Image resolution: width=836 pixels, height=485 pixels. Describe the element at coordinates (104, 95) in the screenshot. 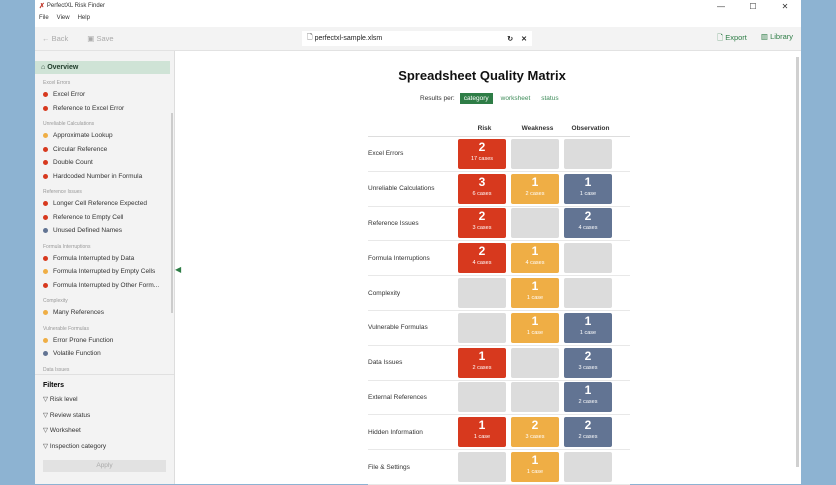

I see `sidebar-item: Excel Error` at that location.